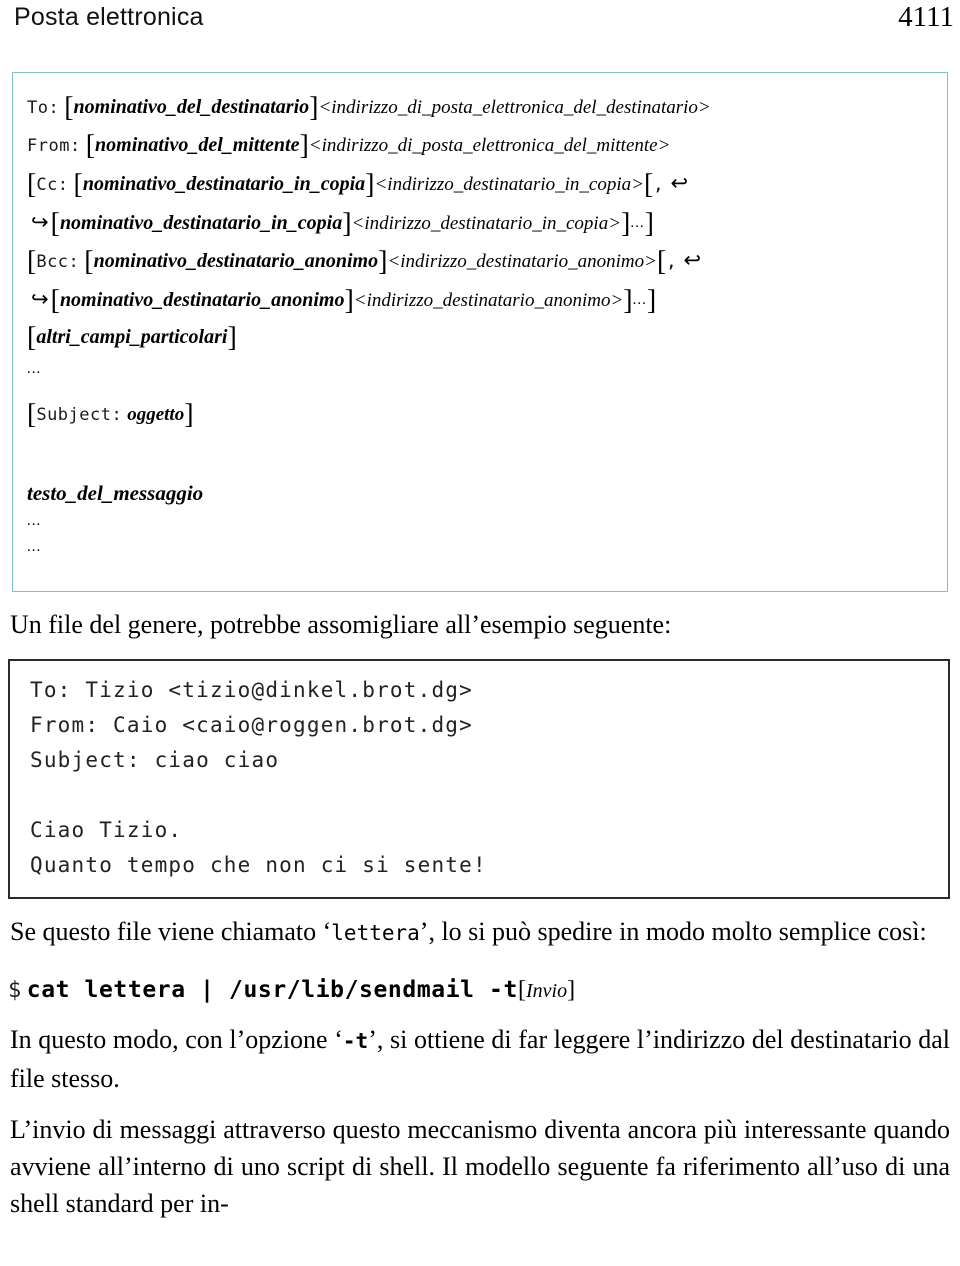 The image size is (960, 1266). I want to click on example-line-from: From: Caio <caio@roggen.brot.dg>, so click(251, 725).